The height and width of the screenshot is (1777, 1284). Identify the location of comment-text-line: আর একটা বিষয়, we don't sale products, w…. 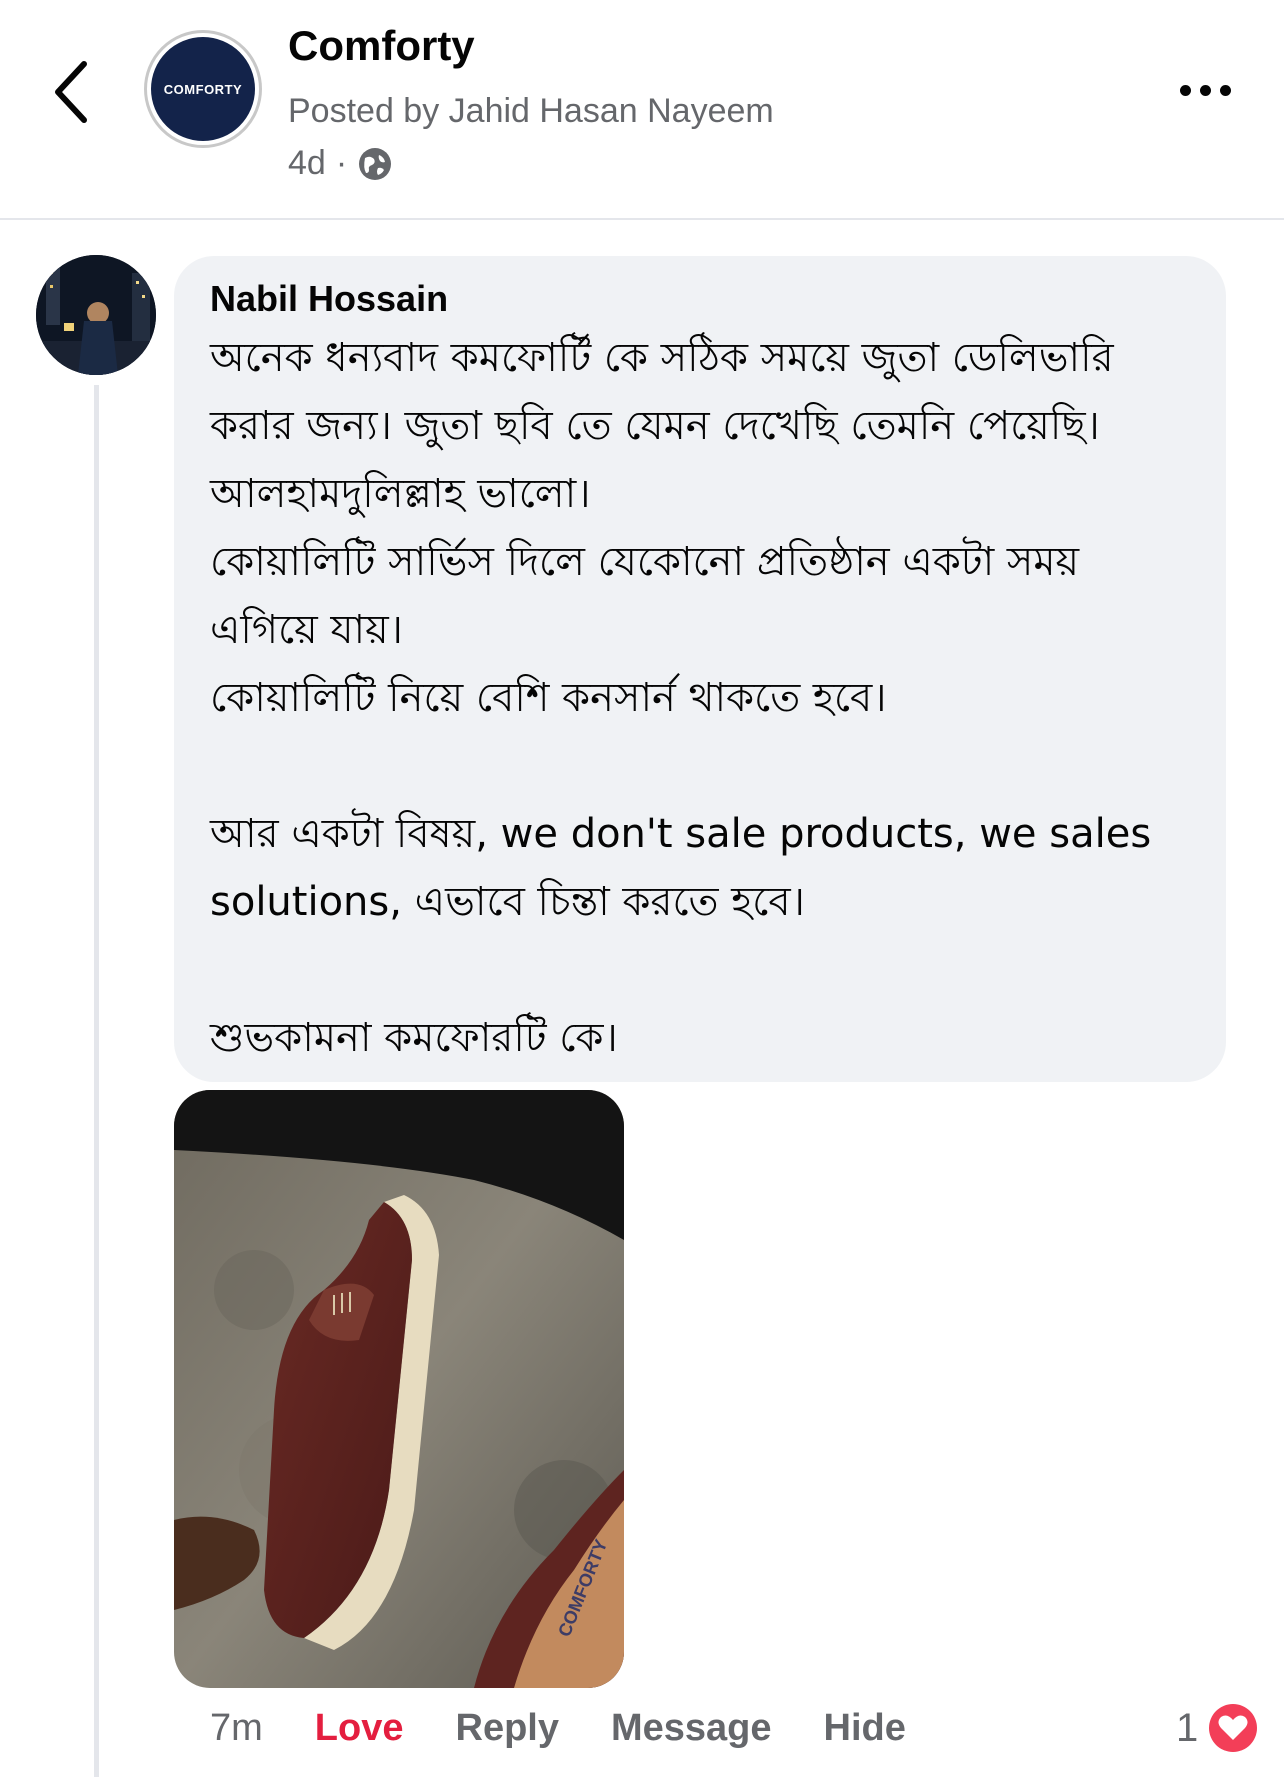
(681, 834).